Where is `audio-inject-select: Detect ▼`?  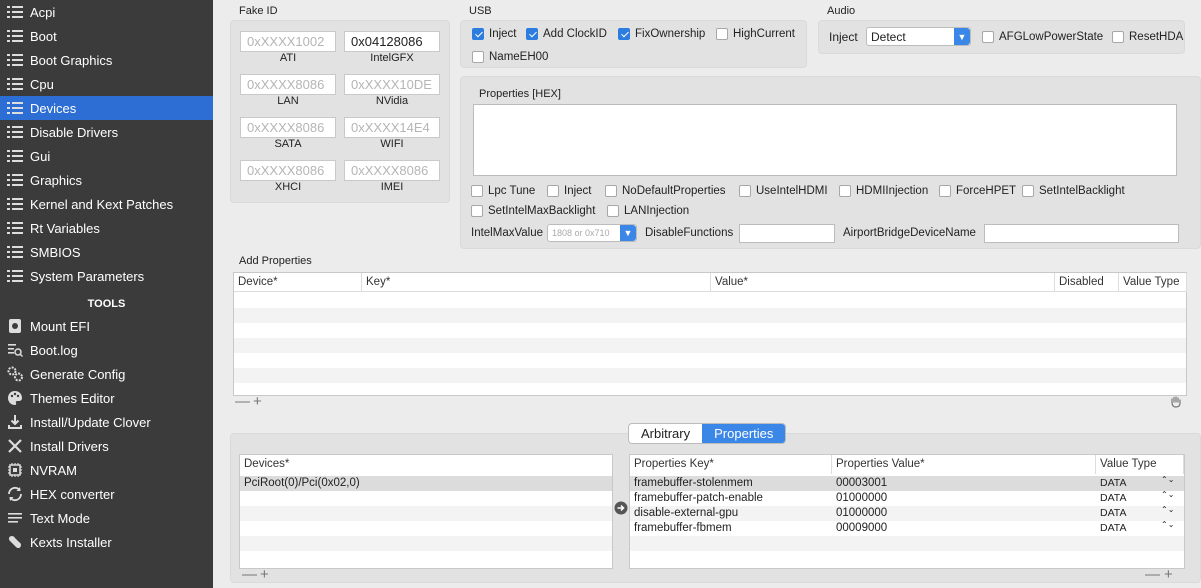 audio-inject-select: Detect ▼ is located at coordinates (918, 36).